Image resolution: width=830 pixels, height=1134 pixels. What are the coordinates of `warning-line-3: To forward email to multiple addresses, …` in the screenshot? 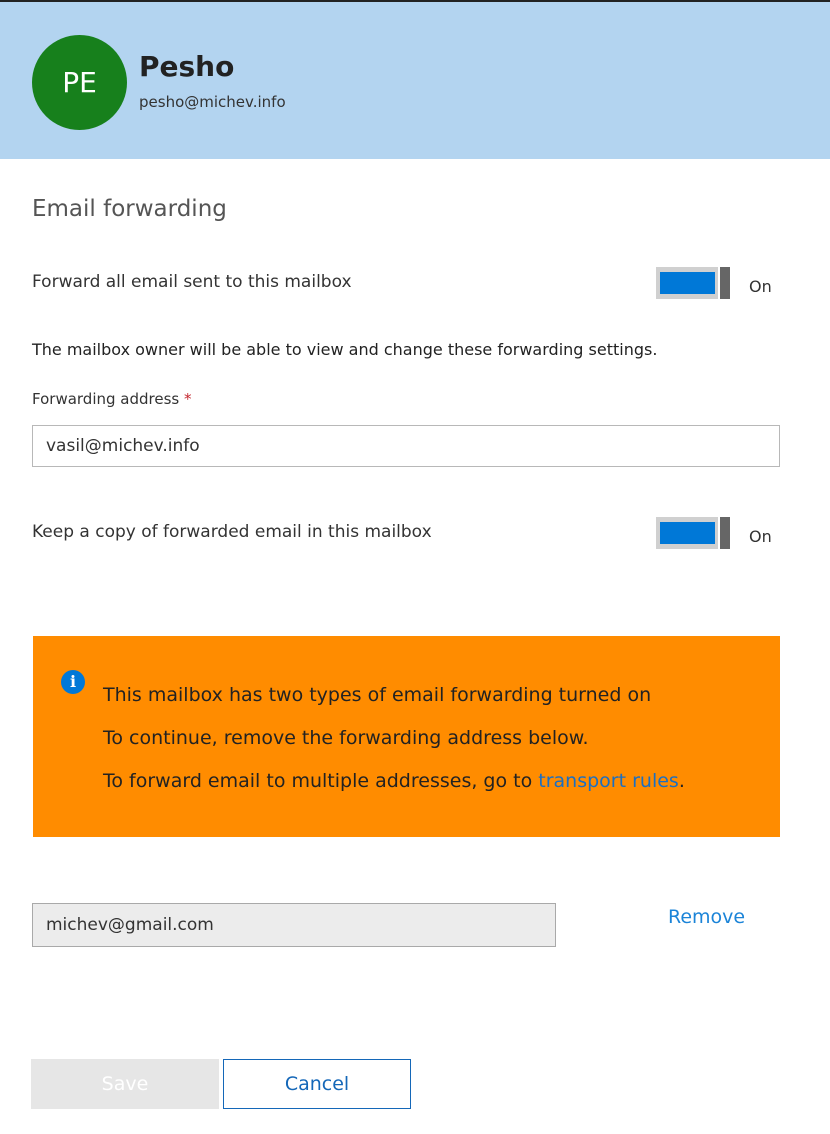 It's located at (394, 781).